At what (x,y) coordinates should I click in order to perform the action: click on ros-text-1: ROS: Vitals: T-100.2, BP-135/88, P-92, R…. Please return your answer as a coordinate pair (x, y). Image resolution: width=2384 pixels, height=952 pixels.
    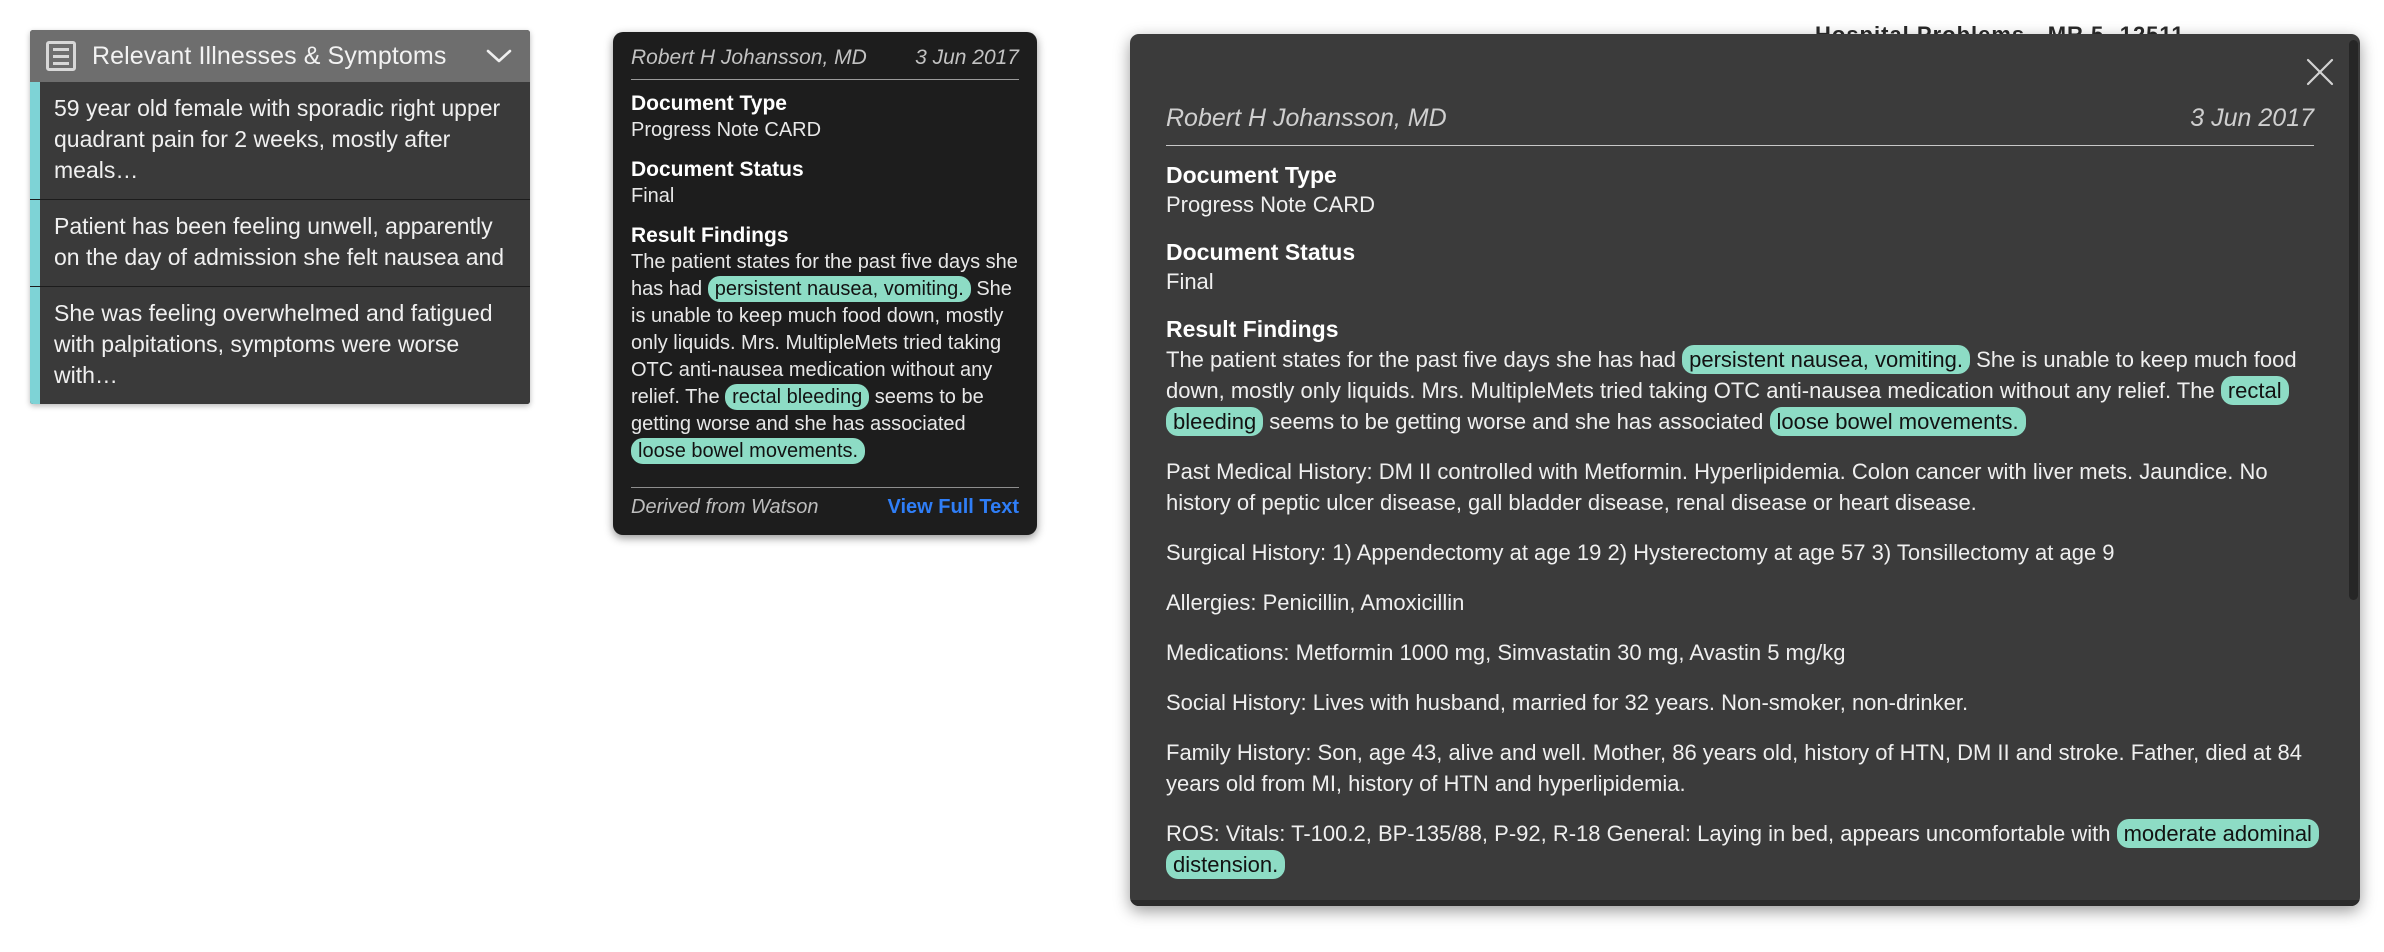
    Looking at the image, I should click on (1641, 833).